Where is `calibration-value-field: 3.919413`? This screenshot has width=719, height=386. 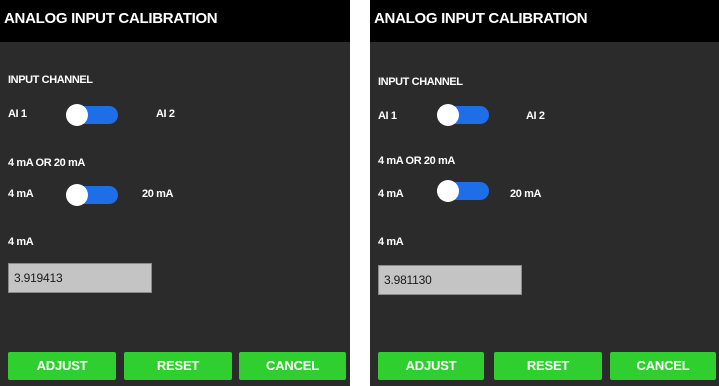
calibration-value-field: 3.919413 is located at coordinates (80, 278).